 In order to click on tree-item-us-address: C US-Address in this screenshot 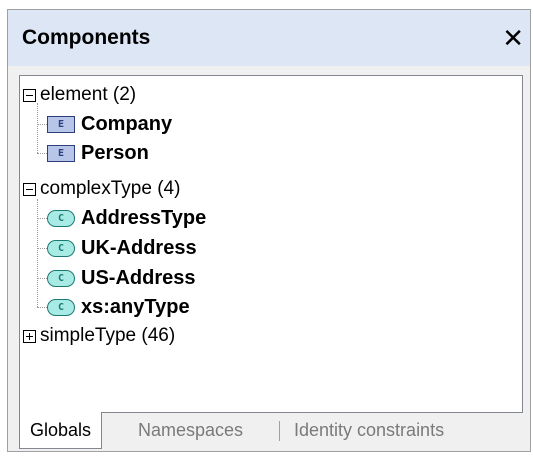, I will do `click(121, 278)`.